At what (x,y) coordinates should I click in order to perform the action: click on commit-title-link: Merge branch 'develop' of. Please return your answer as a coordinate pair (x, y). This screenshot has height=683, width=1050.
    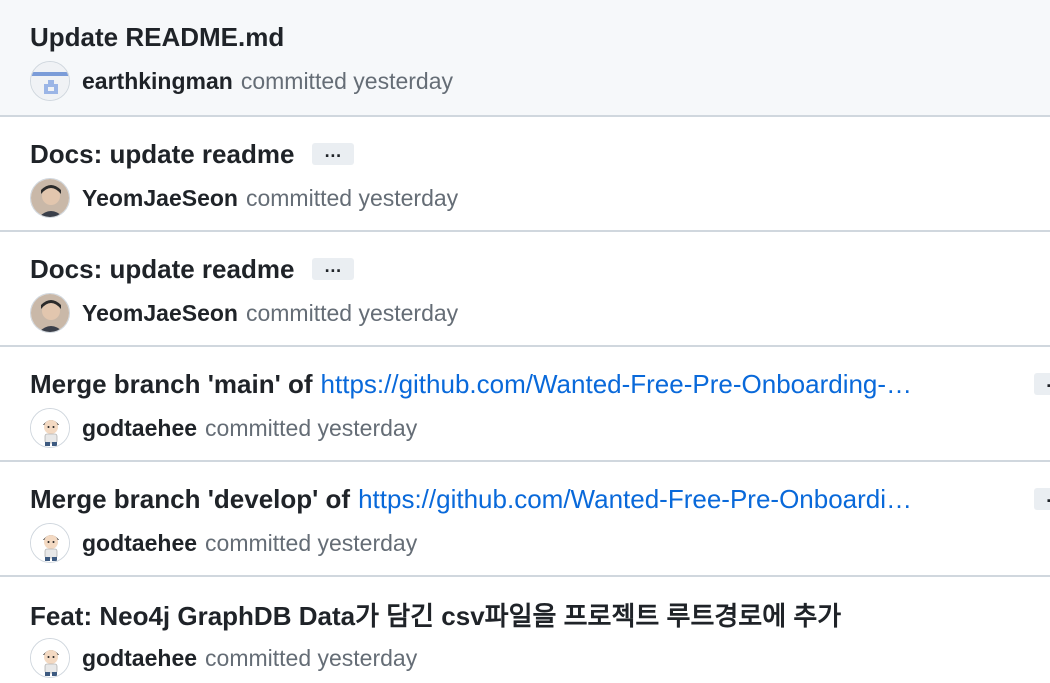
    Looking at the image, I should click on (190, 499).